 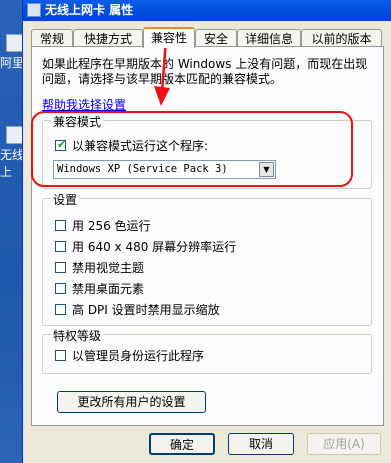 What do you see at coordinates (138, 356) in the screenshot?
I see `run-as-admin-label: 以管理员身份运行此程序` at bounding box center [138, 356].